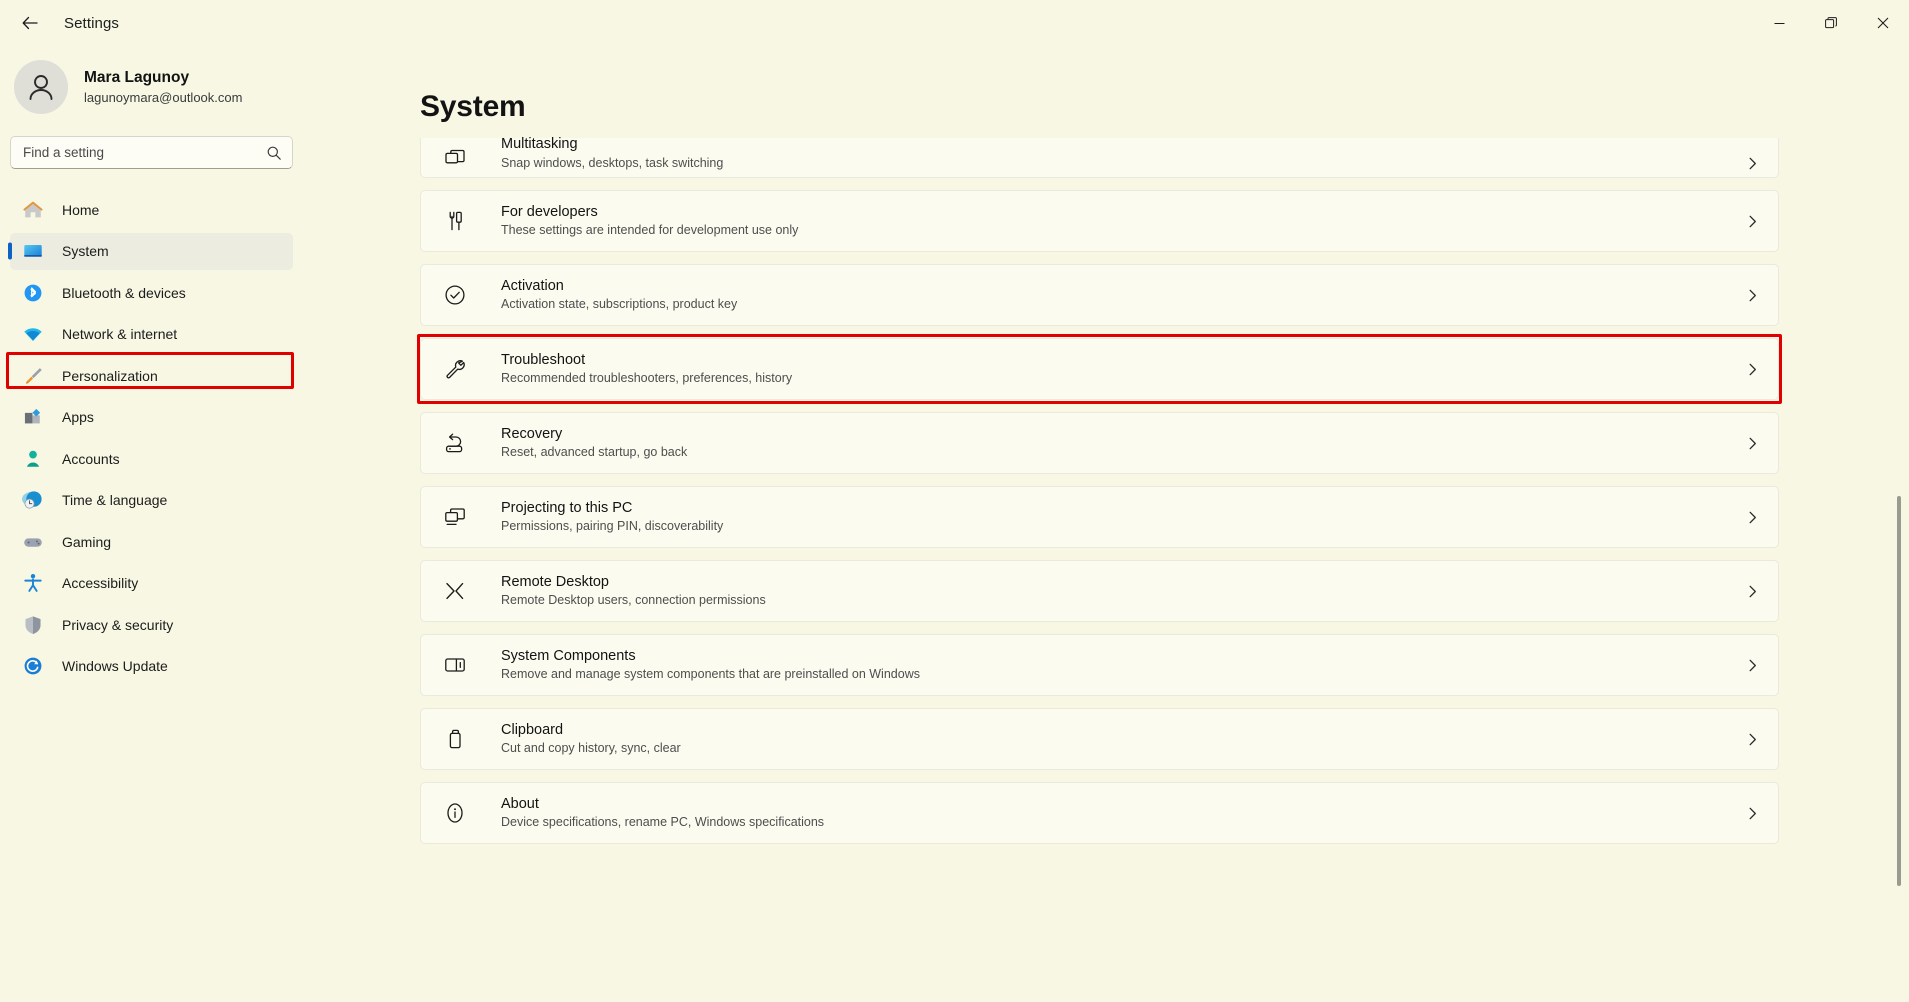  Describe the element at coordinates (151, 458) in the screenshot. I see `sidebar-item-accounts: Accounts` at that location.